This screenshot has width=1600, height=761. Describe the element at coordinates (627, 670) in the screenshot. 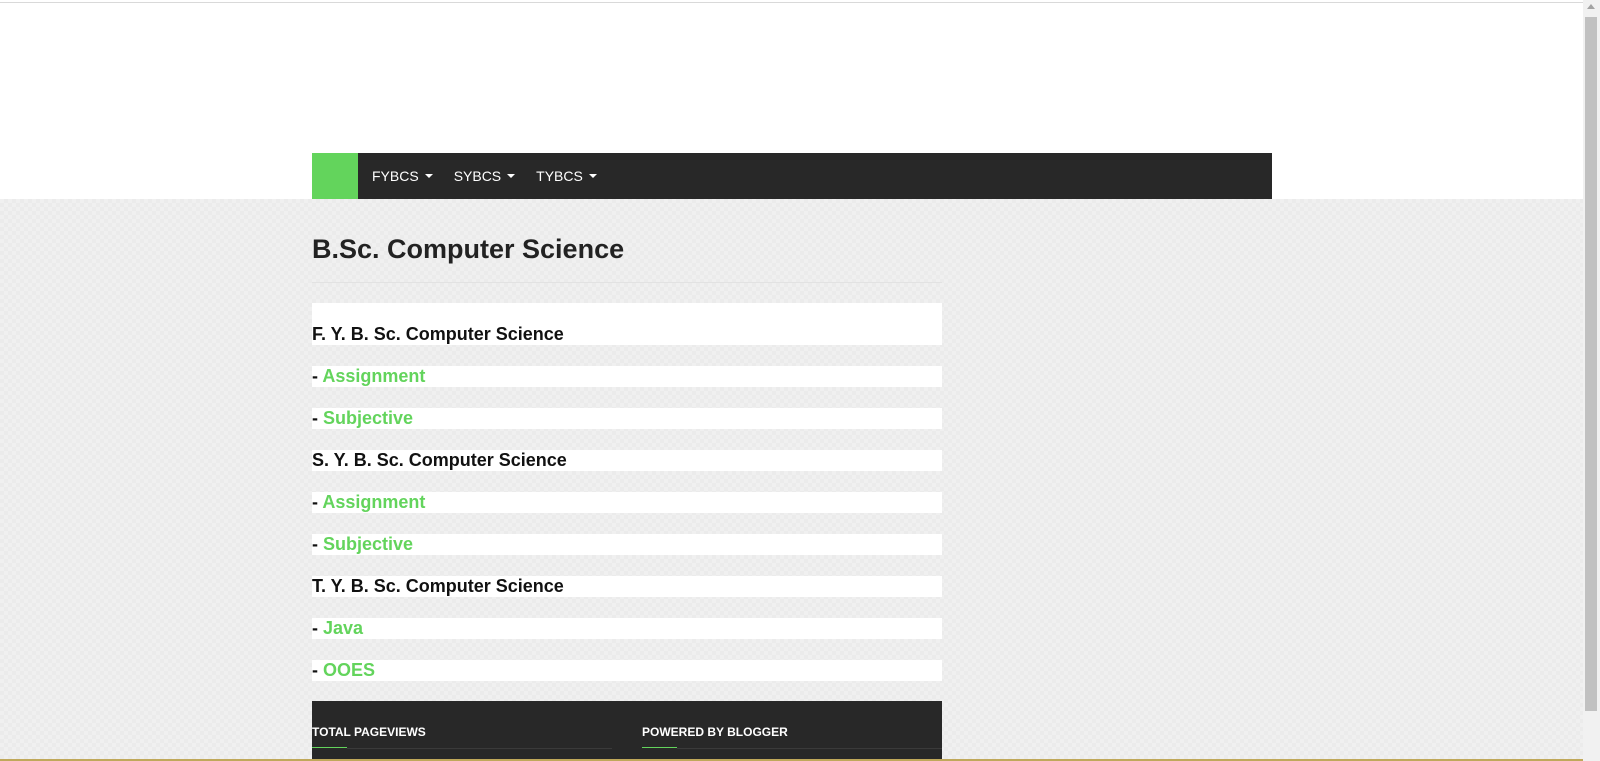

I see `list-item: - OOES` at that location.